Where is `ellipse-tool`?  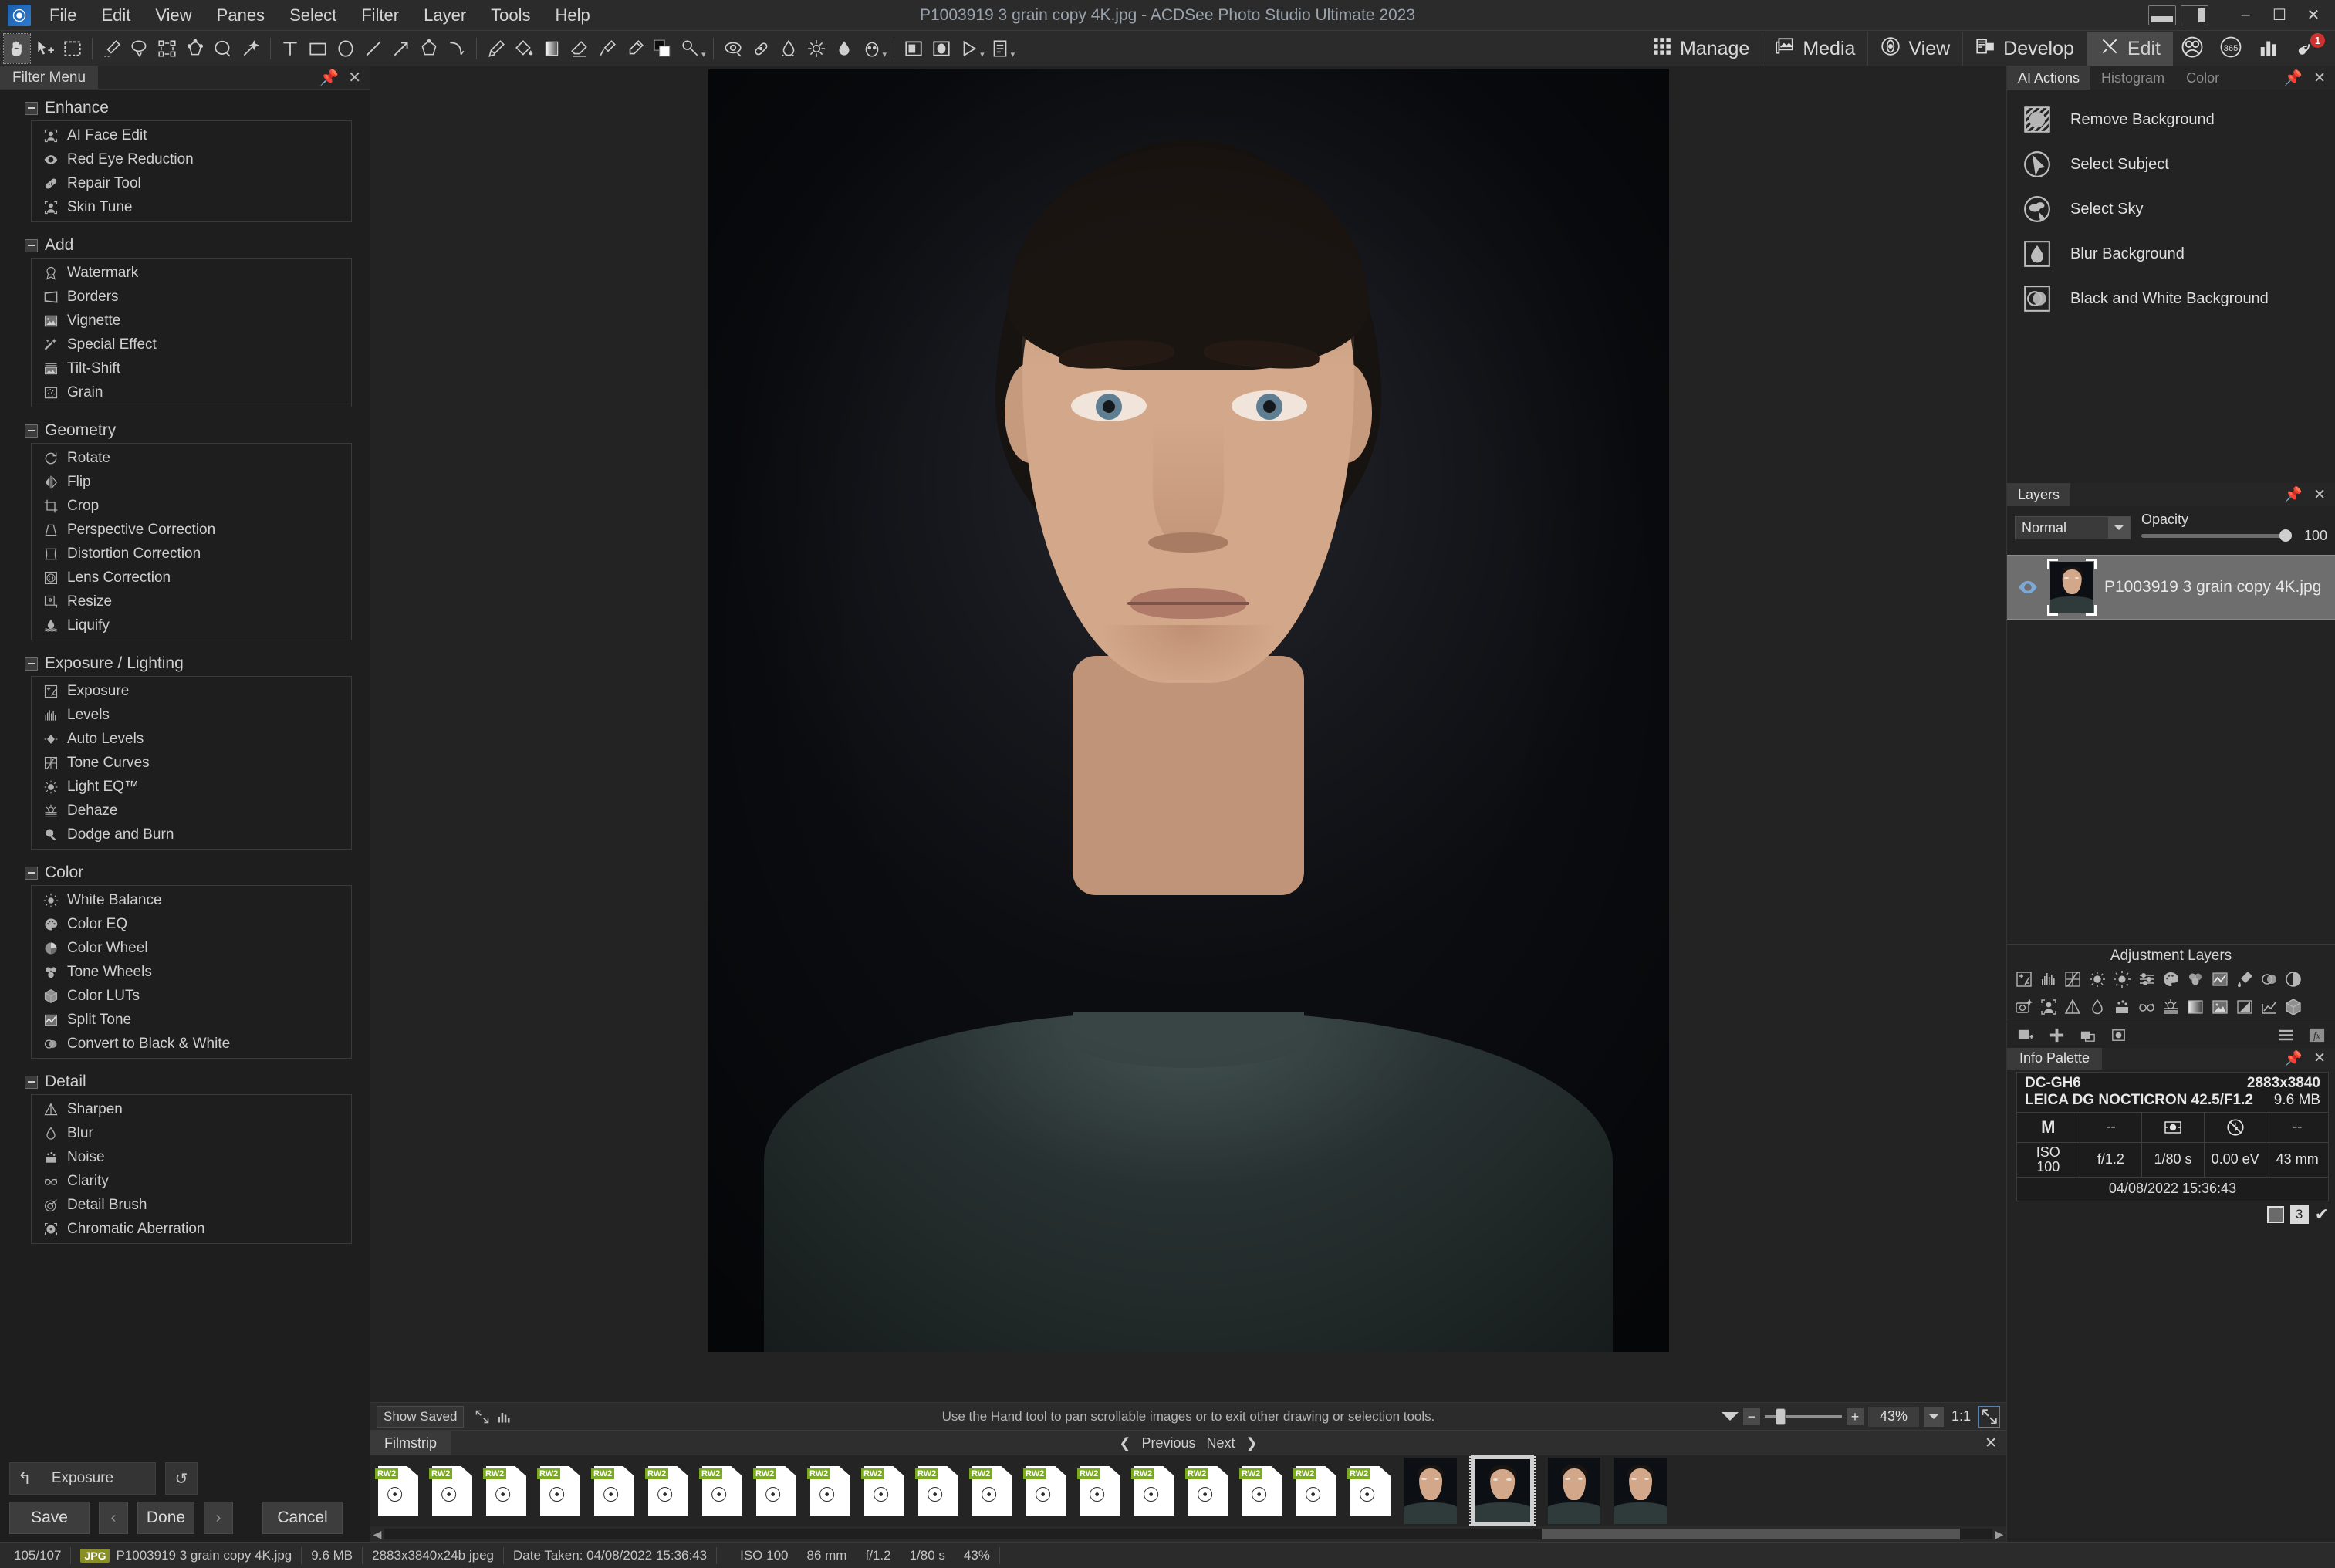
ellipse-tool is located at coordinates (346, 48).